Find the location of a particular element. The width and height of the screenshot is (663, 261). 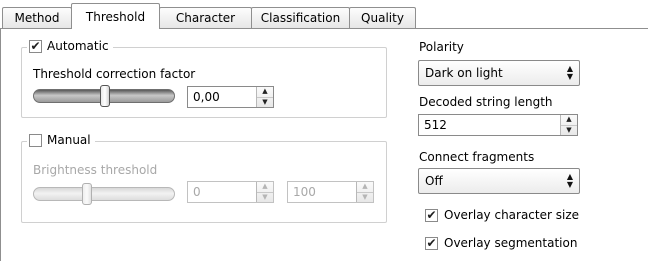

tab-character: Character is located at coordinates (205, 17).